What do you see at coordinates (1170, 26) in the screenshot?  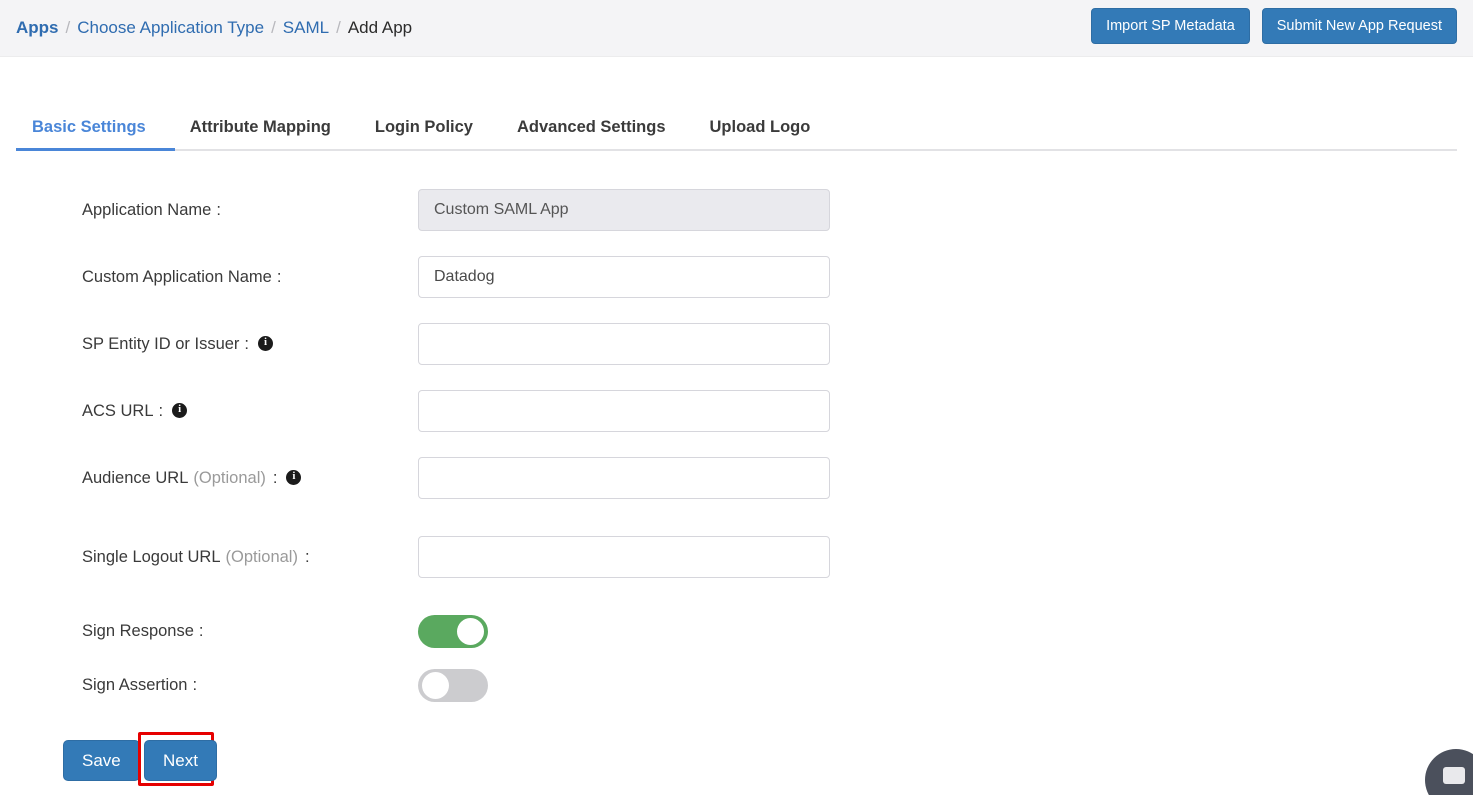 I see `import-sp-metadata-button: Import SP Metadata` at bounding box center [1170, 26].